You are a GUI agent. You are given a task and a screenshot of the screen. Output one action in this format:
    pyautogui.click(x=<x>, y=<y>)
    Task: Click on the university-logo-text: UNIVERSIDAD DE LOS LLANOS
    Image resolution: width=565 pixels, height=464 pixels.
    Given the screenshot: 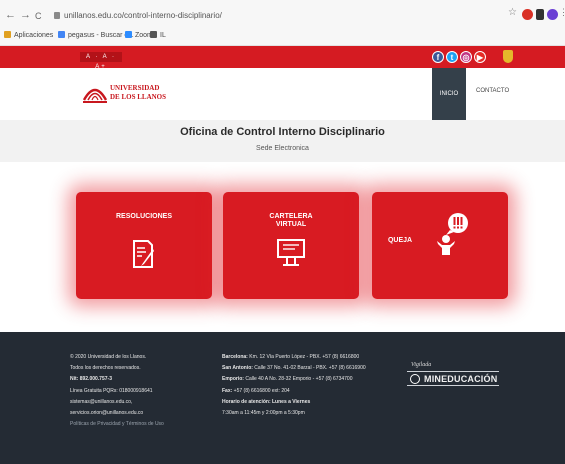 What is the action you would take?
    pyautogui.click(x=138, y=93)
    